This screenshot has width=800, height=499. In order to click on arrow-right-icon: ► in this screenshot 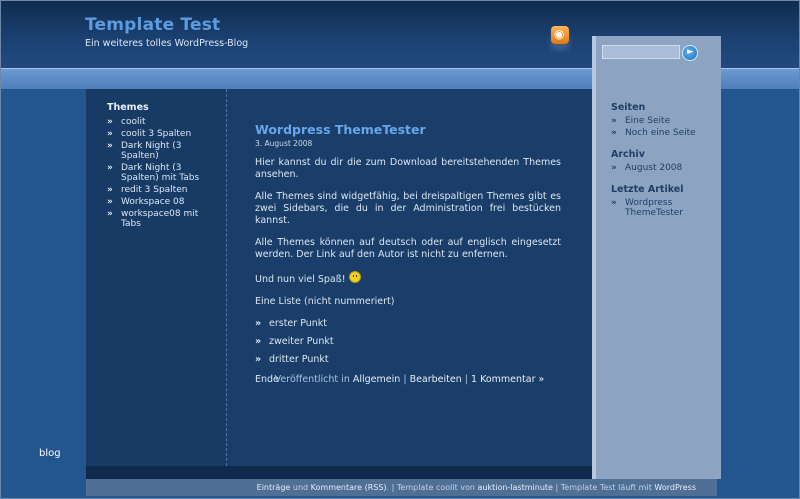, I will do `click(690, 52)`.